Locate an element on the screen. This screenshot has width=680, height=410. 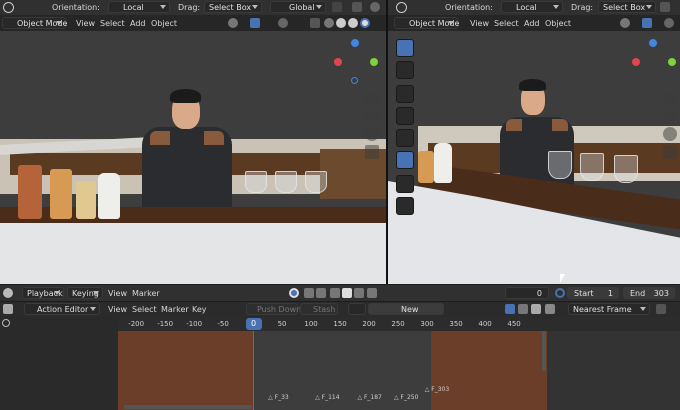
end-frame-field: End 303 is located at coordinates (649, 293).